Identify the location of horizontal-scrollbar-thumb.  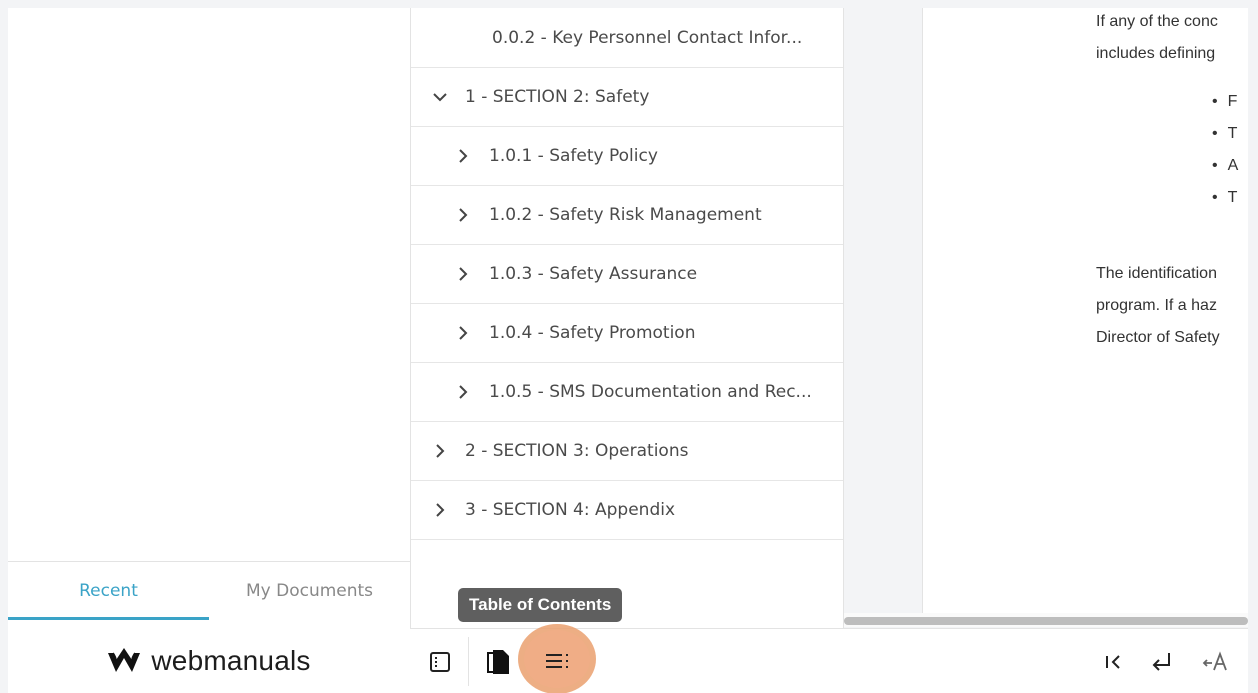
(1046, 621).